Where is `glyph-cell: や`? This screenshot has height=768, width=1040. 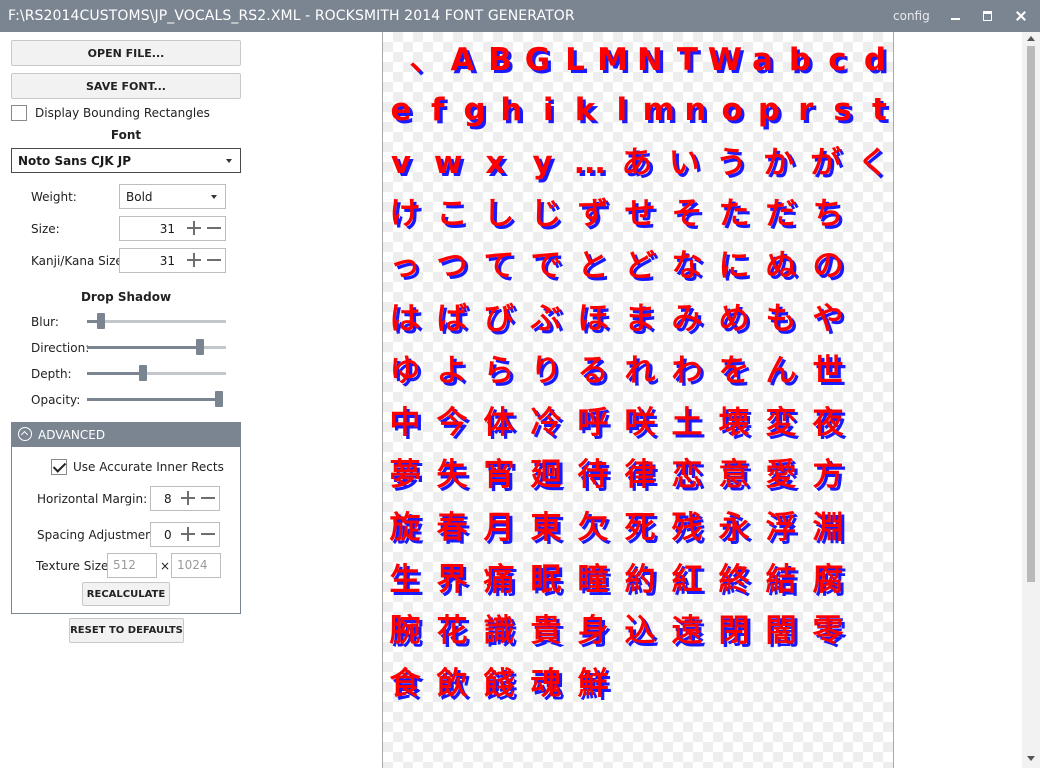 glyph-cell: や is located at coordinates (828, 319).